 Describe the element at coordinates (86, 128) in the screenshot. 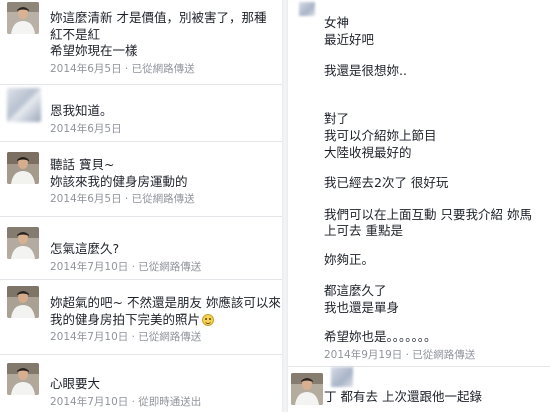

I see `message-timestamp: 2014年6月5日` at that location.